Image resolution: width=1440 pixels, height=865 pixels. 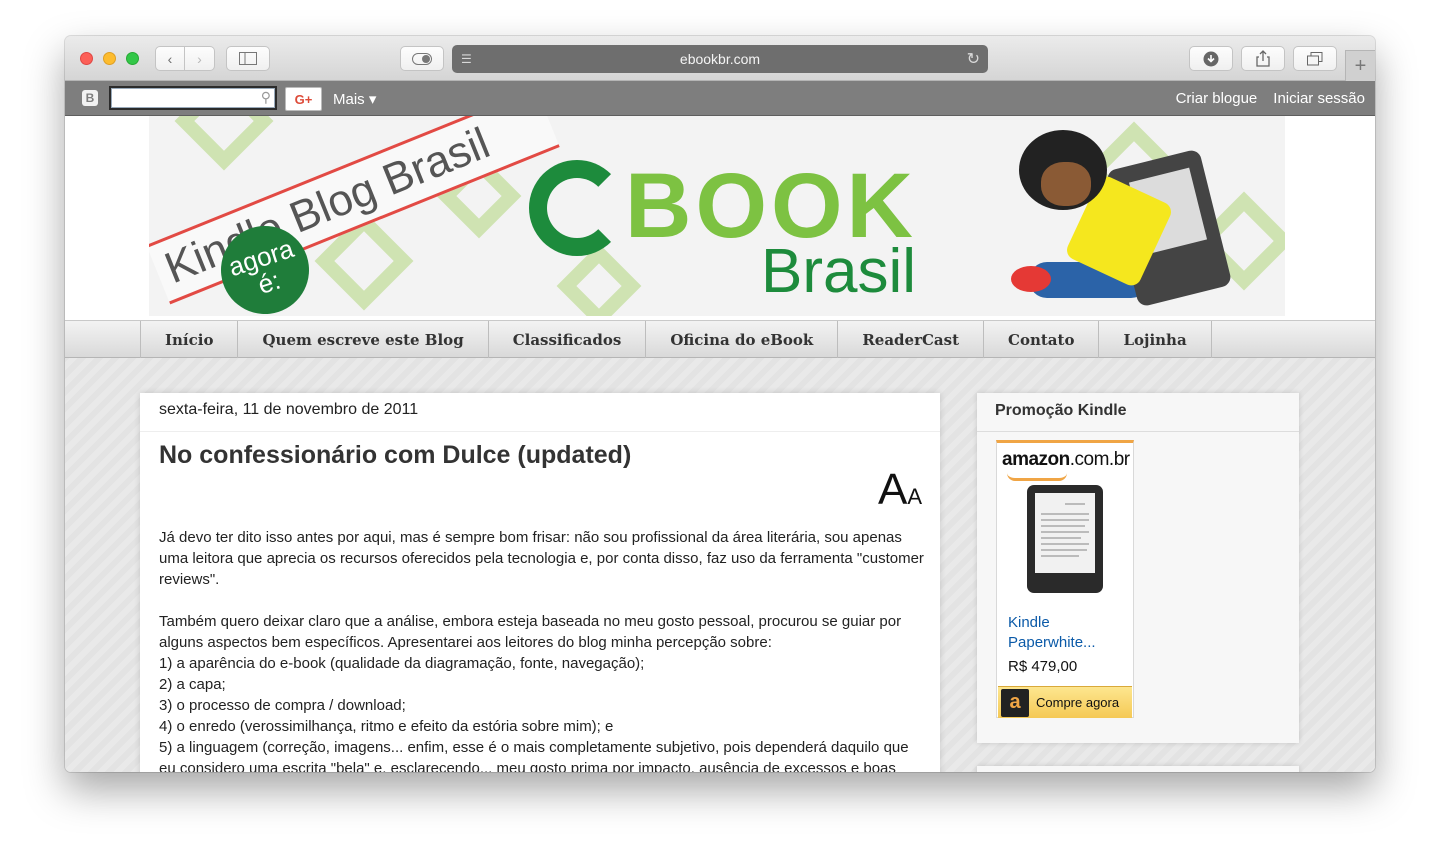 What do you see at coordinates (1066, 184) in the screenshot?
I see `mascot-face` at bounding box center [1066, 184].